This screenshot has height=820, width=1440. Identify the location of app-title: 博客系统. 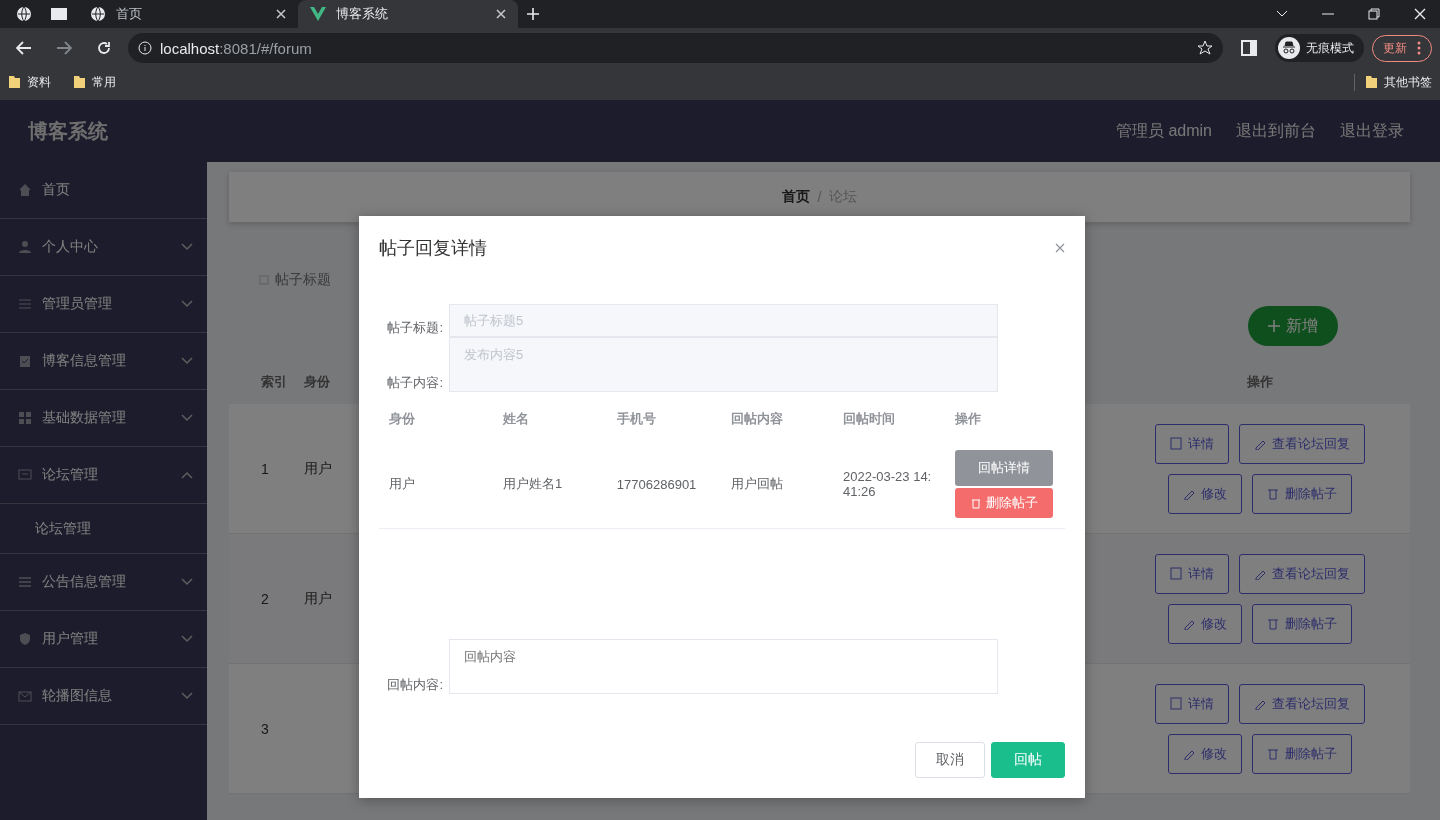
(68, 131).